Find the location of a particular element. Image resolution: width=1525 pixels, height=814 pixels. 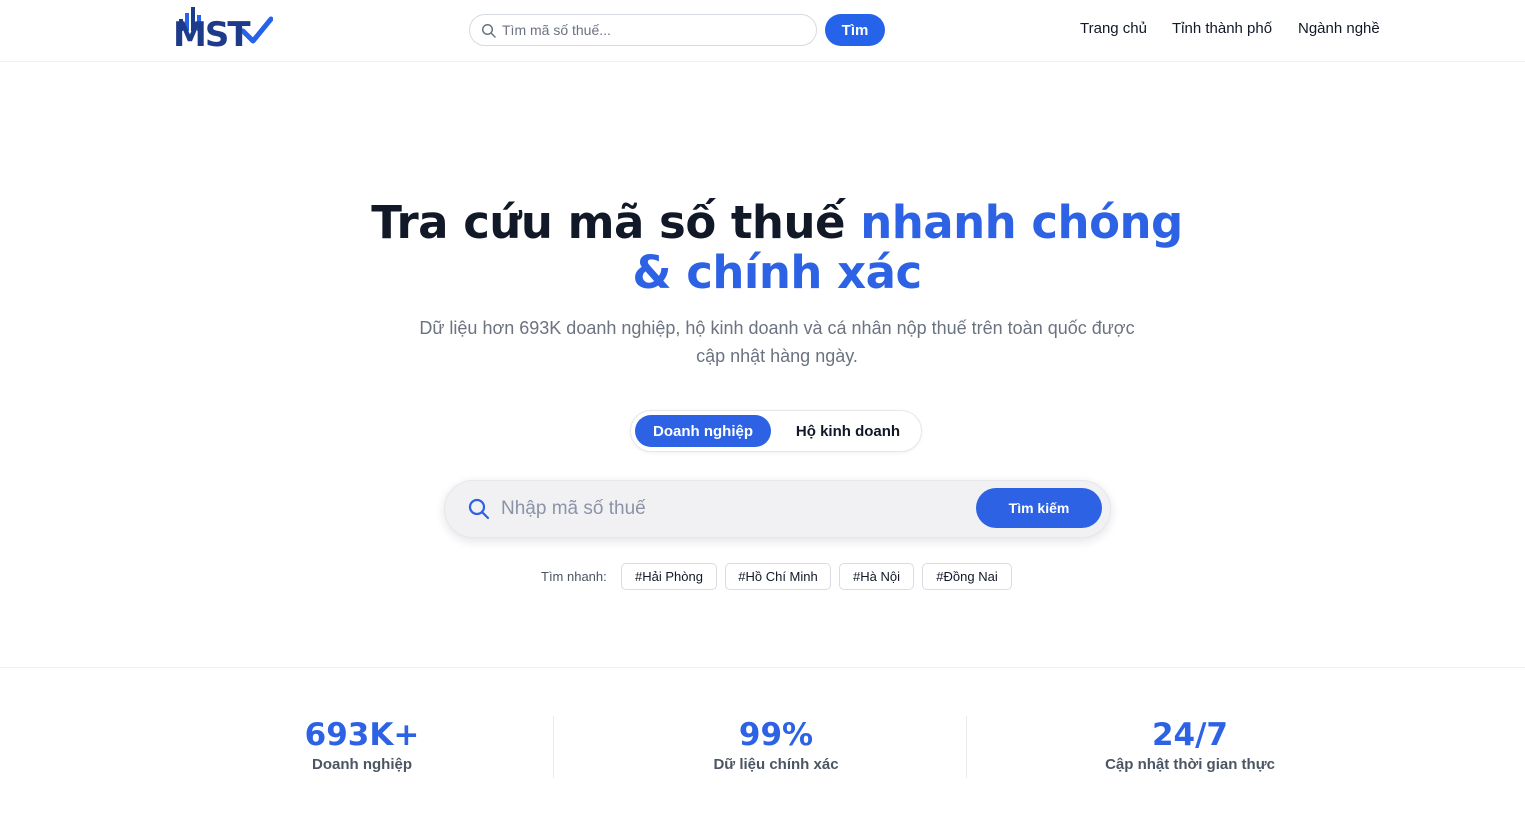

entity-type-toggle: Doanh nghiệp Hộ kinh doanh is located at coordinates (776, 431).